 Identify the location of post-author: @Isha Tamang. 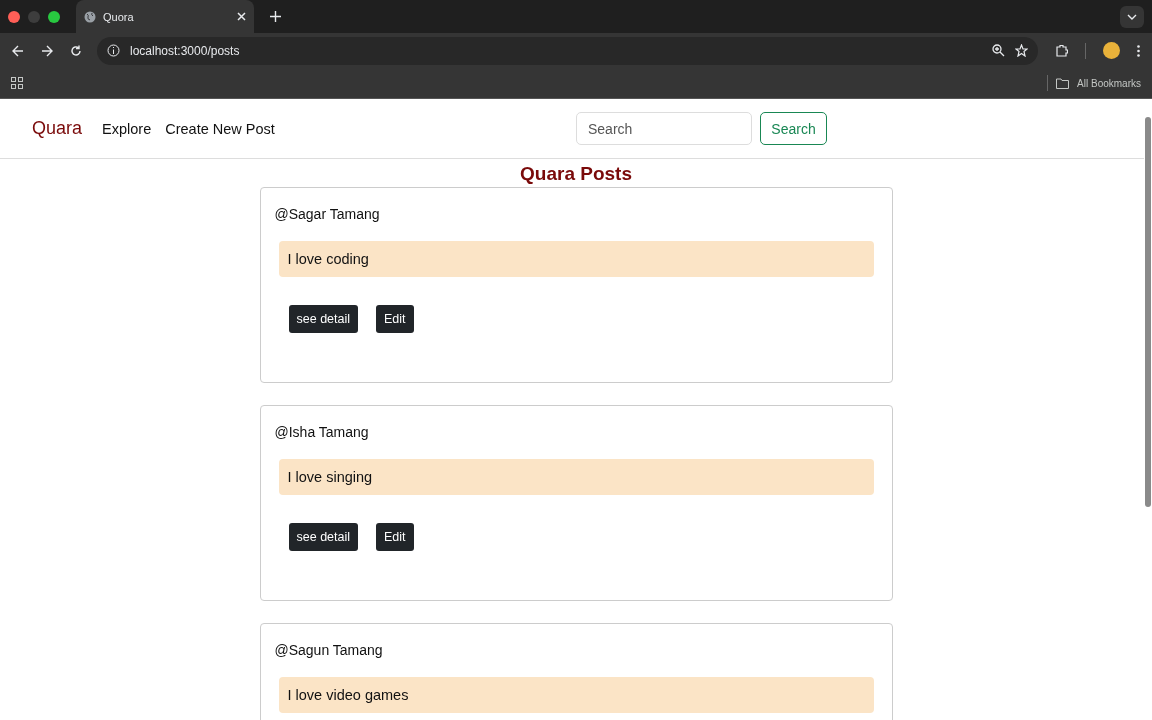
(322, 432).